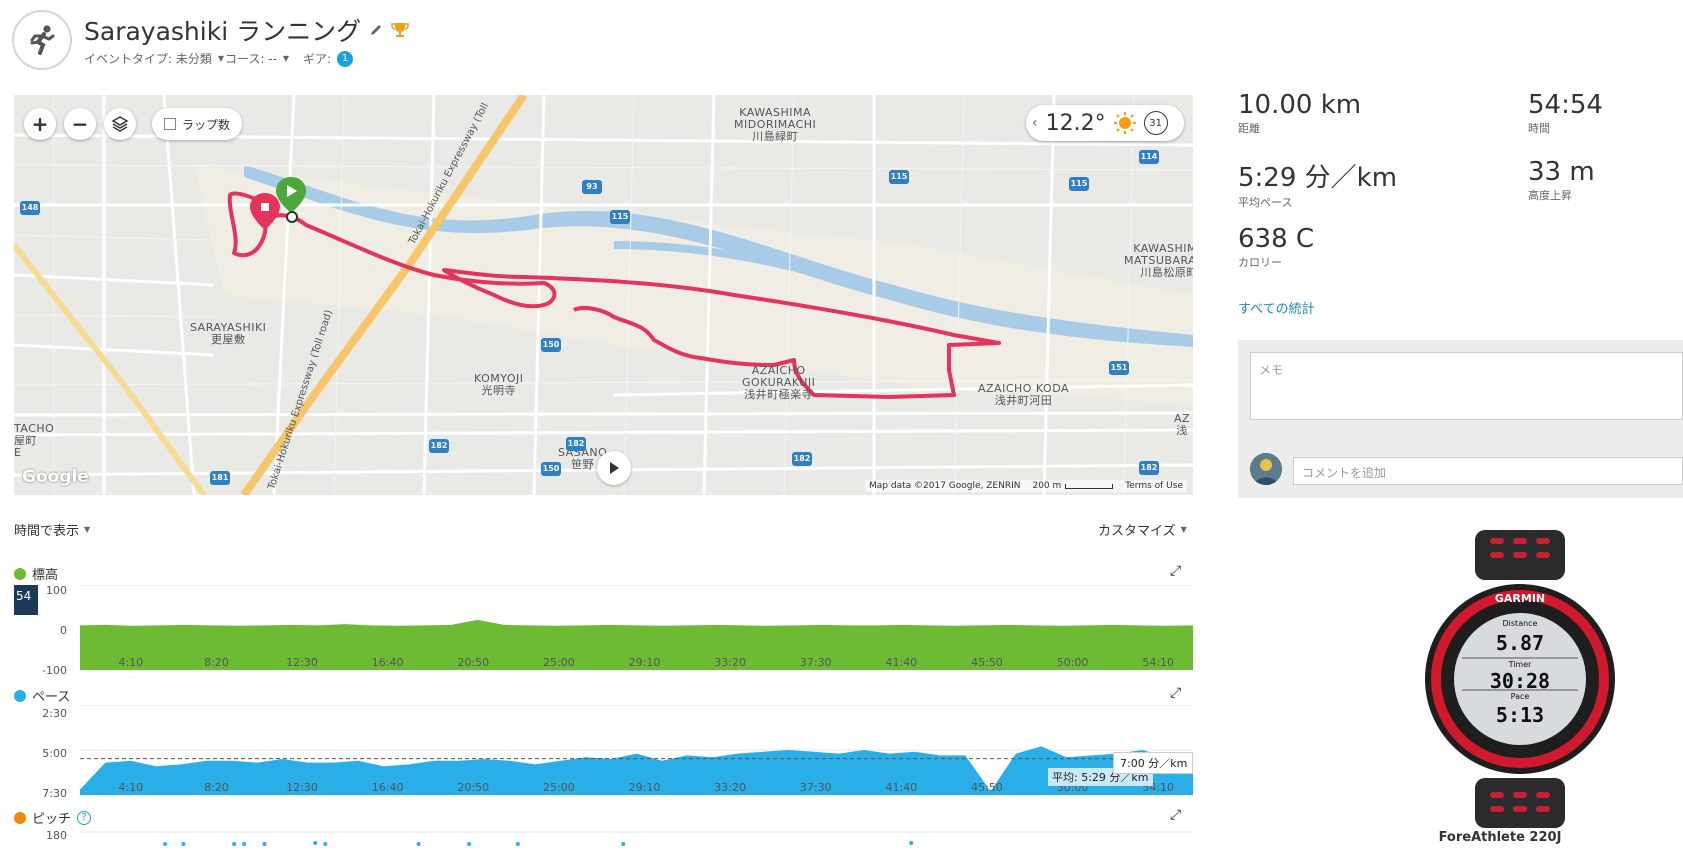 The width and height of the screenshot is (1683, 850). What do you see at coordinates (40, 124) in the screenshot?
I see `zoom-in-button: +` at bounding box center [40, 124].